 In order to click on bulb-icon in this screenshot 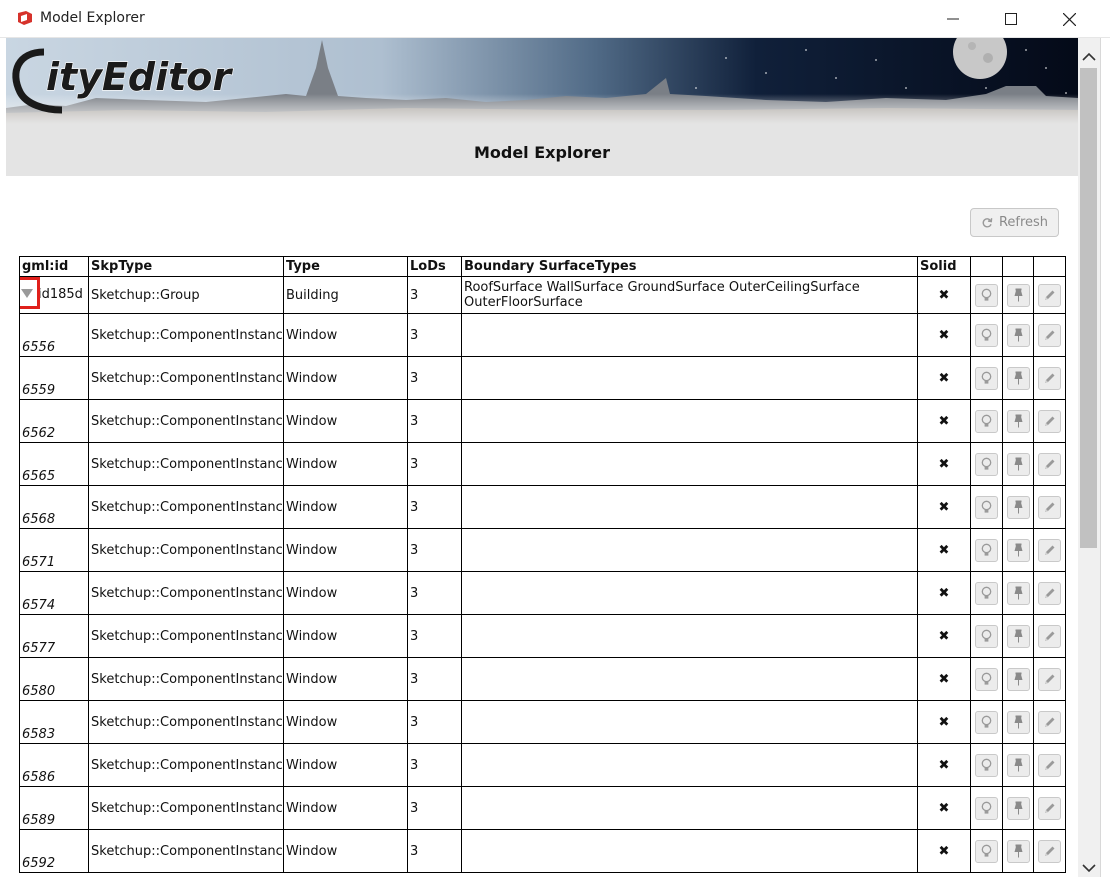, I will do `click(986, 335)`.